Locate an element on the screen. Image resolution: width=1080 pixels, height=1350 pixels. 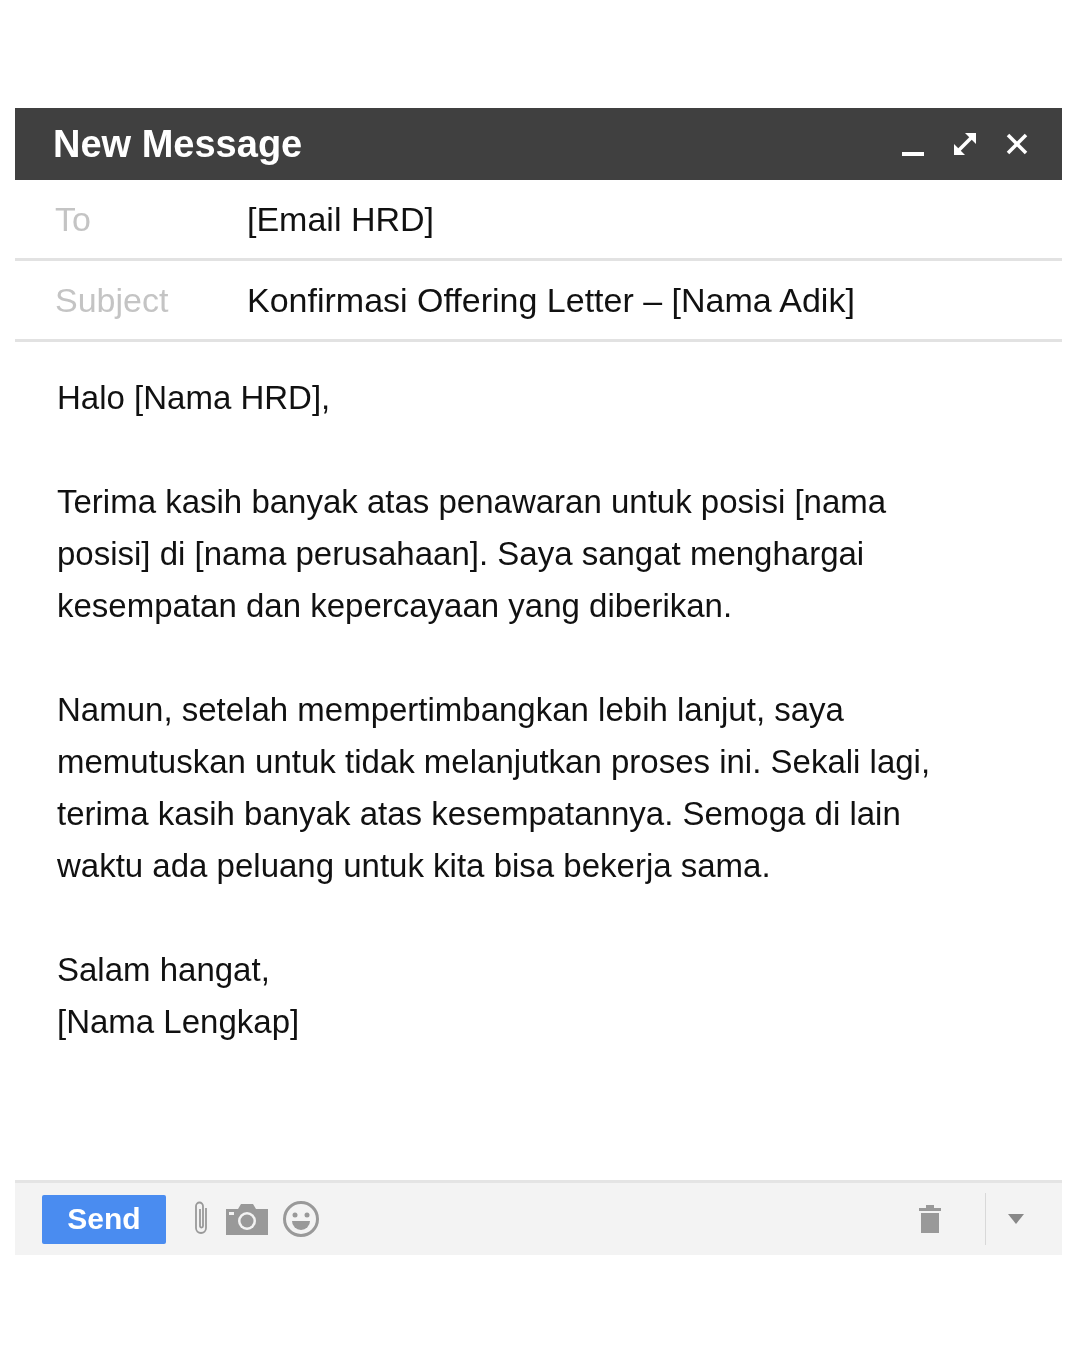
camera-icon is located at coordinates (247, 1219).